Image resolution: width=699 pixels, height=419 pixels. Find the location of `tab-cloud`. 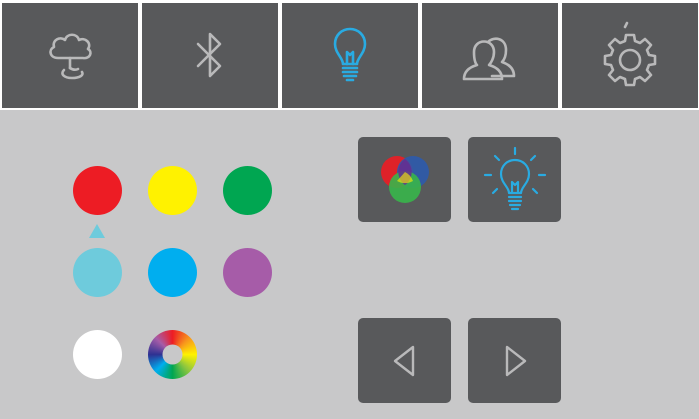

tab-cloud is located at coordinates (70, 55).